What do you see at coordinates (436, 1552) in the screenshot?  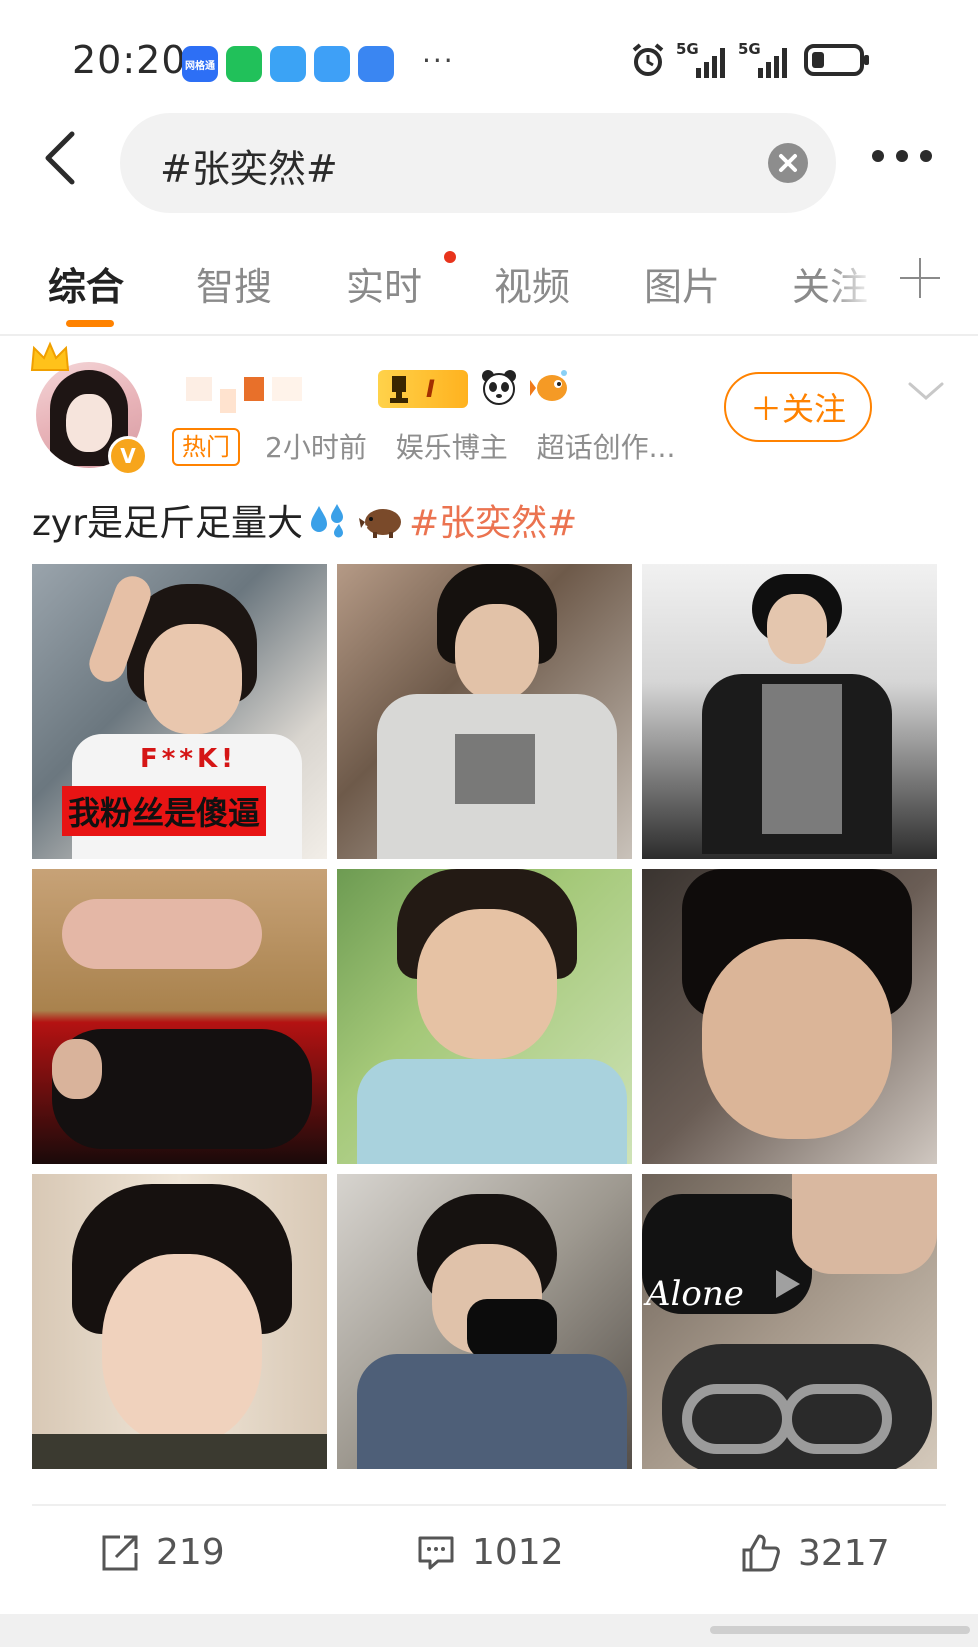 I see `comment-icon` at bounding box center [436, 1552].